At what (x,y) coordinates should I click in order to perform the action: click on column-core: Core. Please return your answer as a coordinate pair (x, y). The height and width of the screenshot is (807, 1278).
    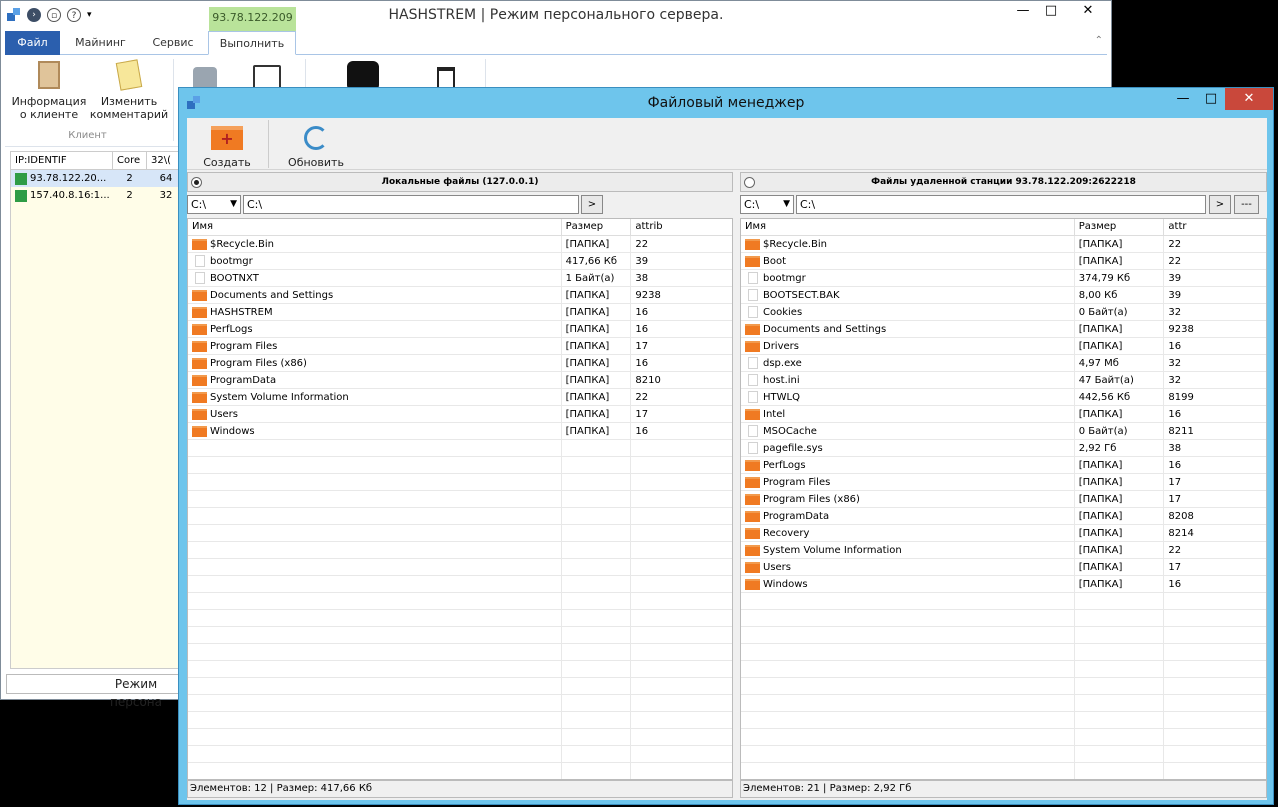
    Looking at the image, I should click on (130, 160).